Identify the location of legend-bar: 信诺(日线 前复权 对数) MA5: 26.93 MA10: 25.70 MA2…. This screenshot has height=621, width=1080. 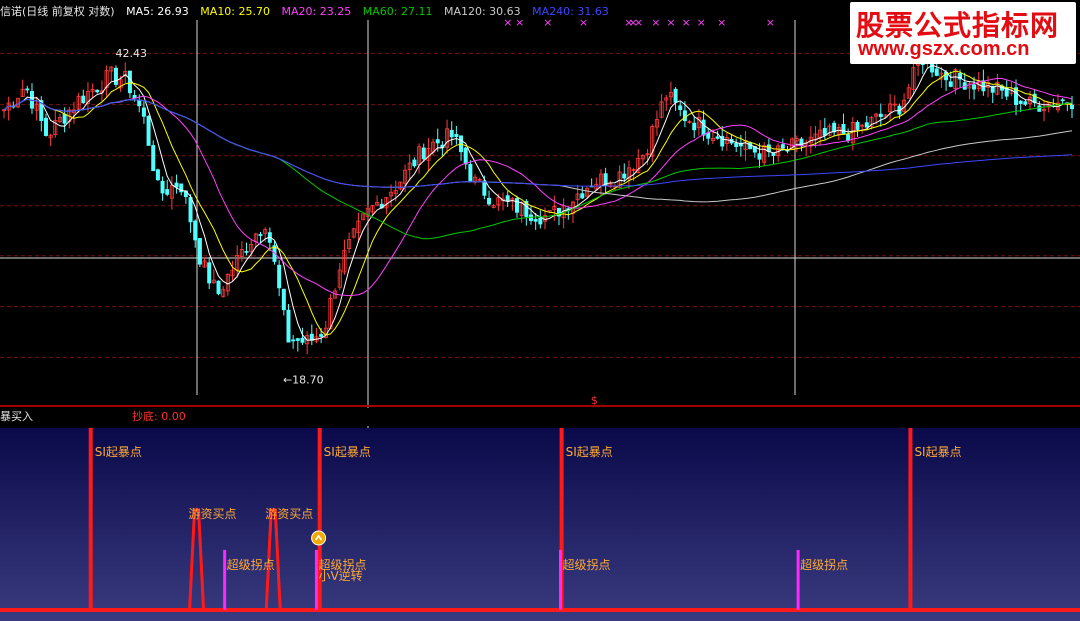
(308, 12).